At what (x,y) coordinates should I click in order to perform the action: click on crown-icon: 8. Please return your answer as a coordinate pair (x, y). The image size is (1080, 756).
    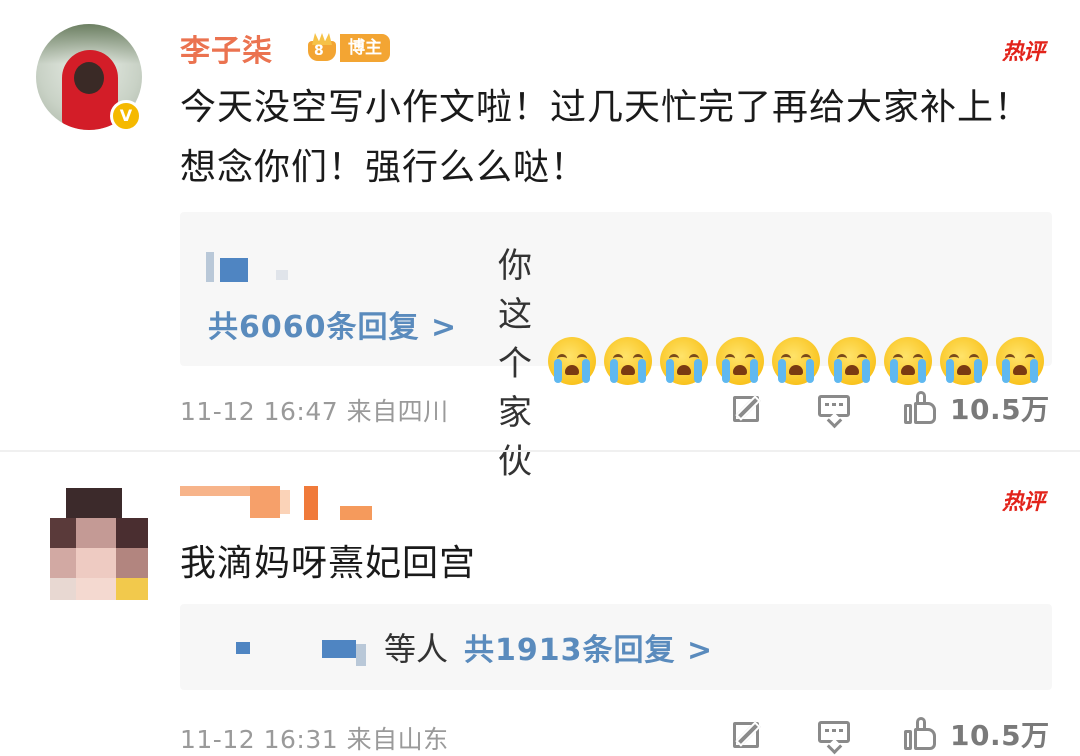
    Looking at the image, I should click on (323, 48).